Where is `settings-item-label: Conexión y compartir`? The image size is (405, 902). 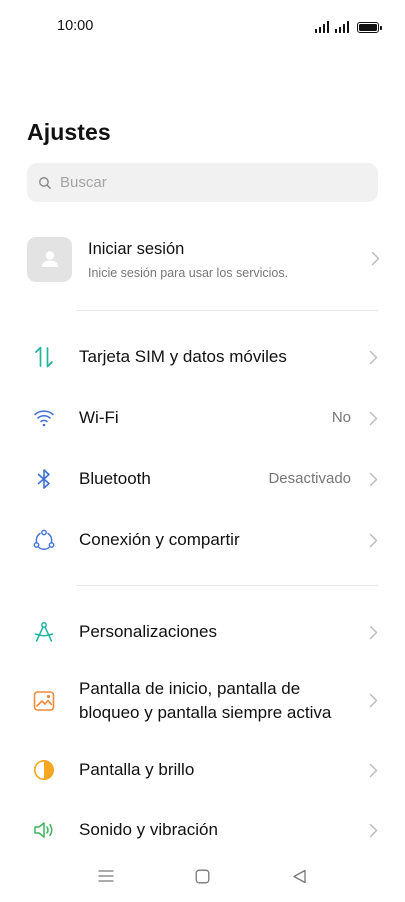 settings-item-label: Conexión y compartir is located at coordinates (159, 539).